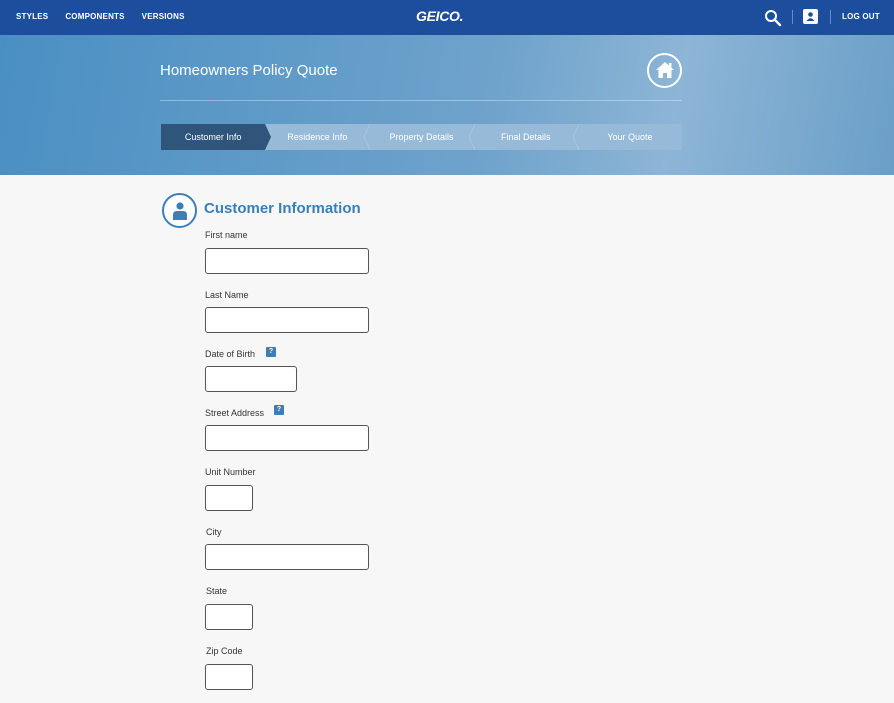  Describe the element at coordinates (229, 498) in the screenshot. I see `unit-number-input` at that location.